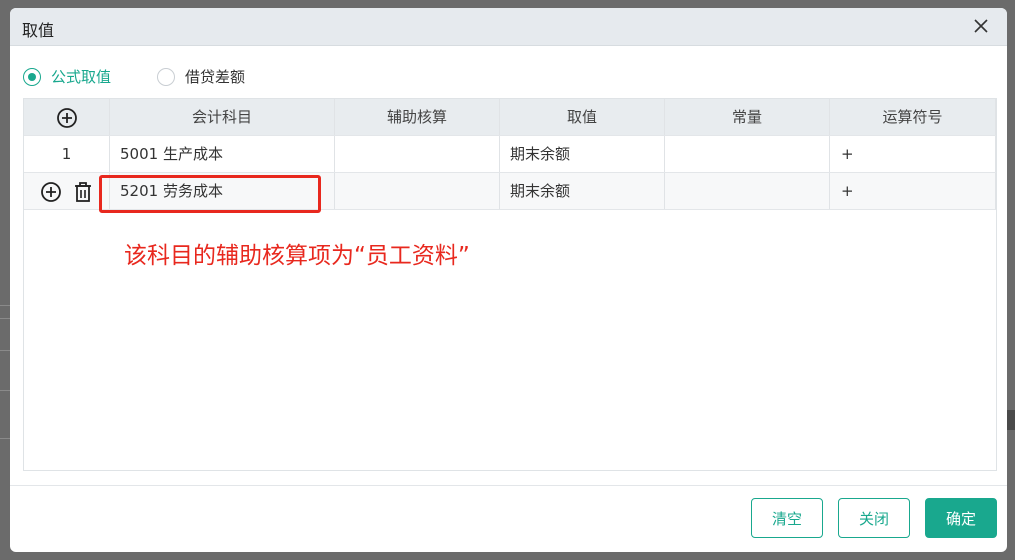 Image resolution: width=1015 pixels, height=560 pixels. I want to click on table-row: 1 5001 生产成本 期末余额 +, so click(510, 154).